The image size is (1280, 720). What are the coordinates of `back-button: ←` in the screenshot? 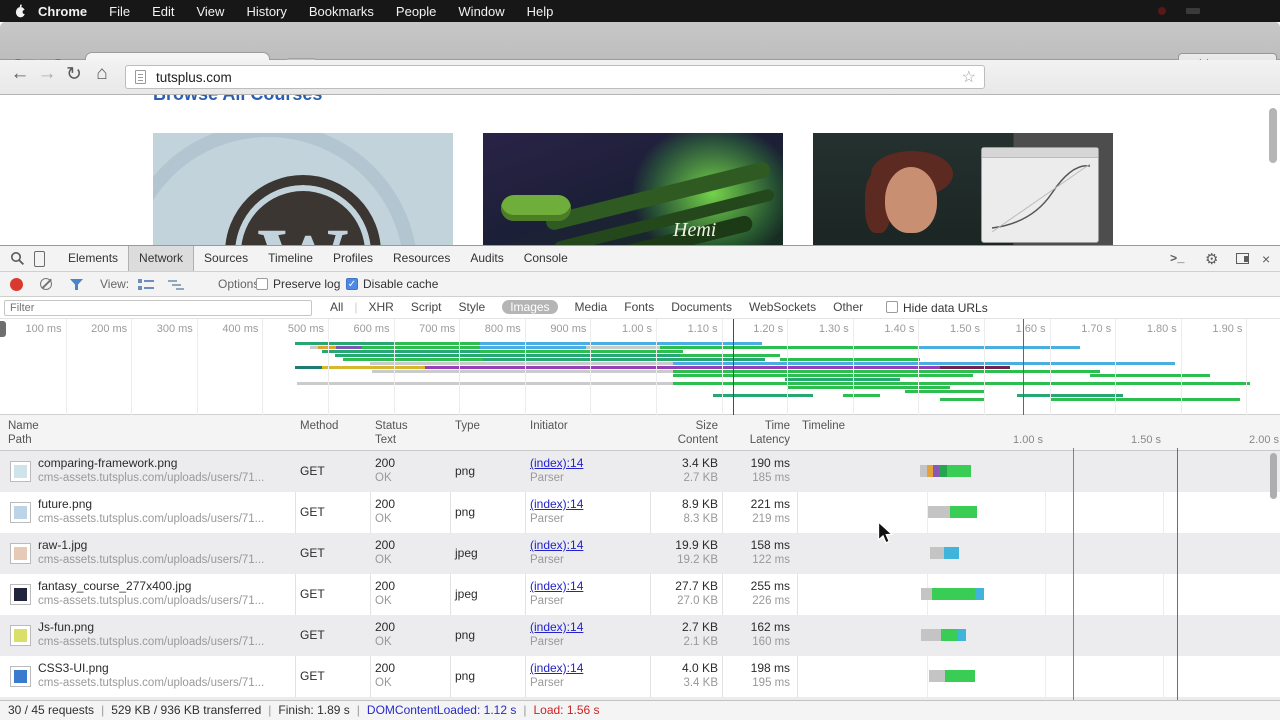 It's located at (20, 74).